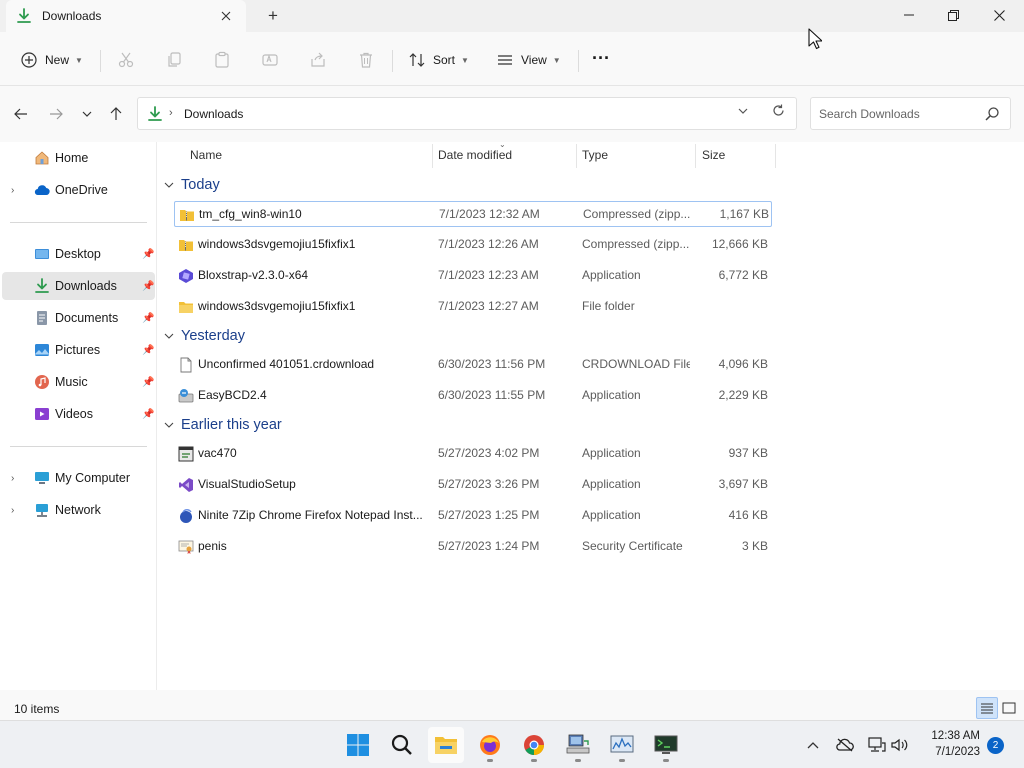 The height and width of the screenshot is (768, 1024). Describe the element at coordinates (578, 745) in the screenshot. I see `taskbar-network-app` at that location.